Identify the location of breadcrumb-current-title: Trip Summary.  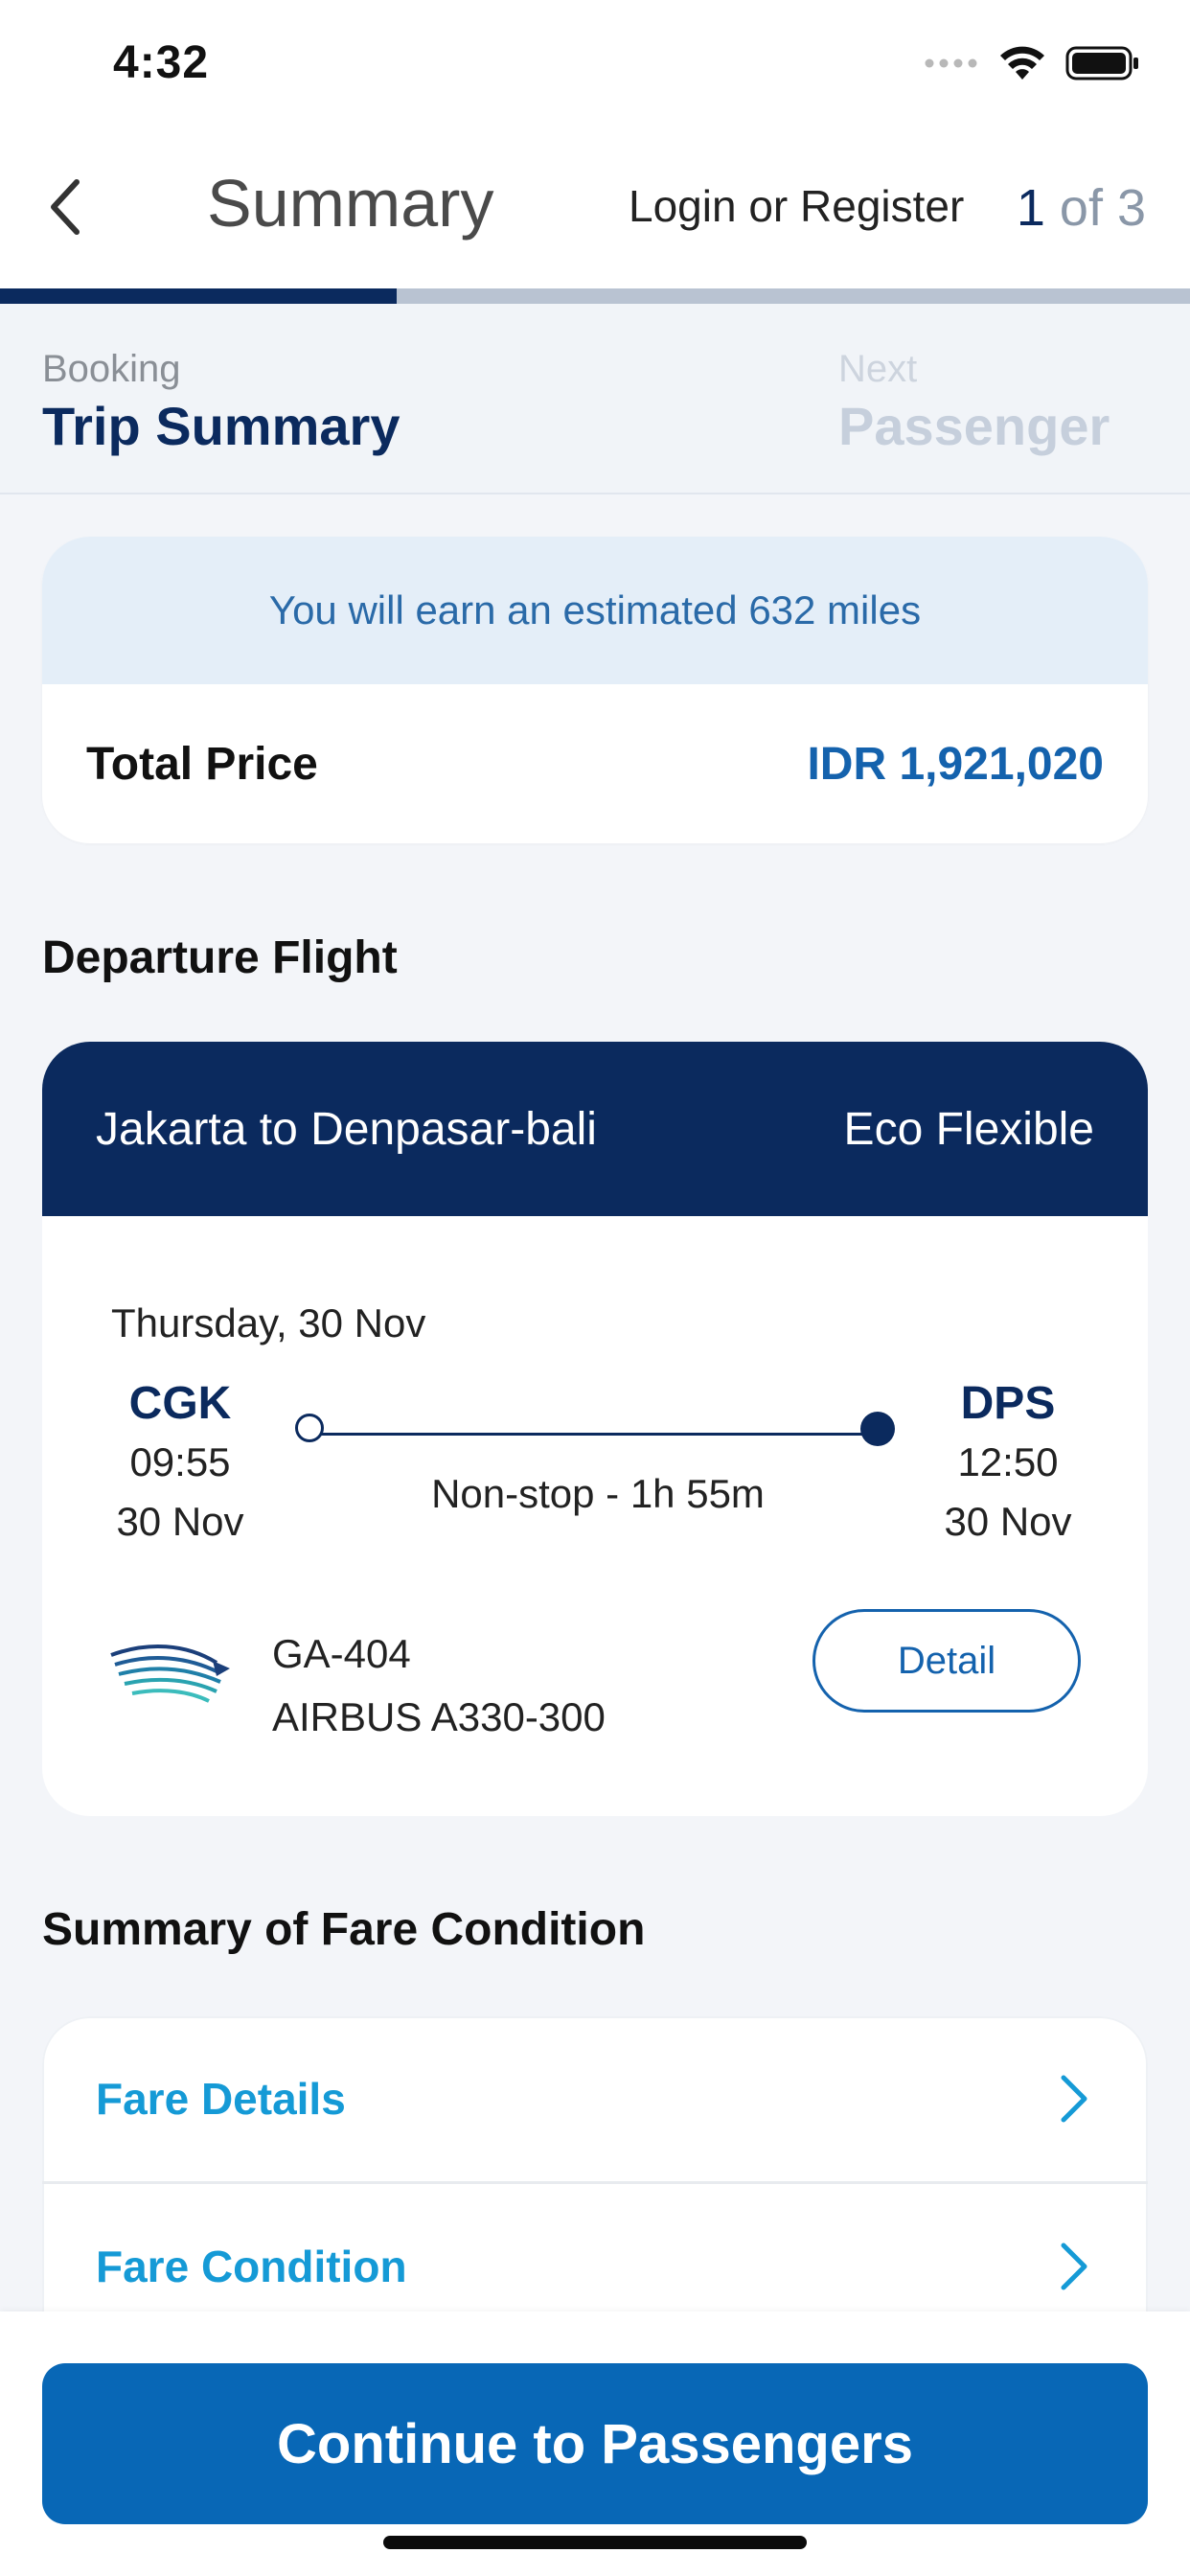
(221, 426).